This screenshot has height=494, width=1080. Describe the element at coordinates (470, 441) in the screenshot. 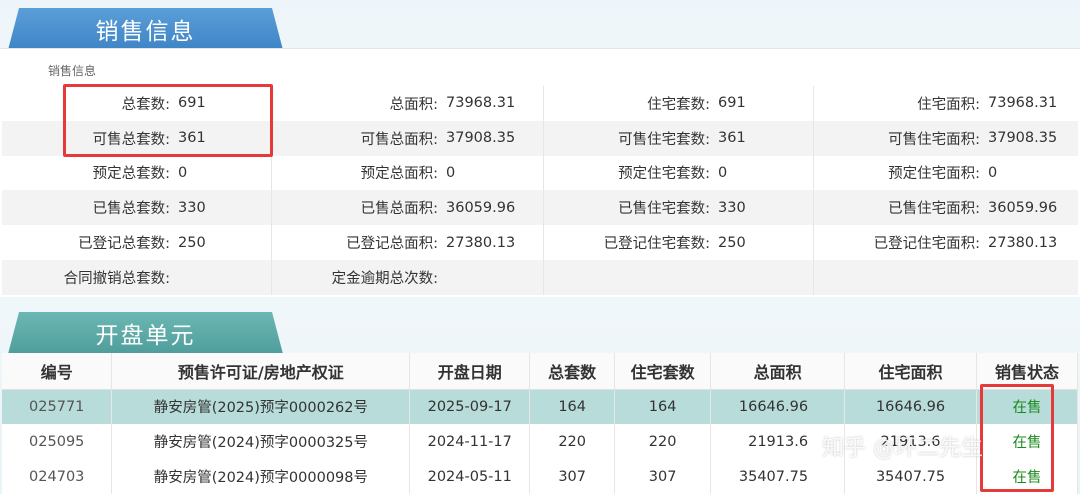

I see `cell-open-date: 2024-11-17` at that location.